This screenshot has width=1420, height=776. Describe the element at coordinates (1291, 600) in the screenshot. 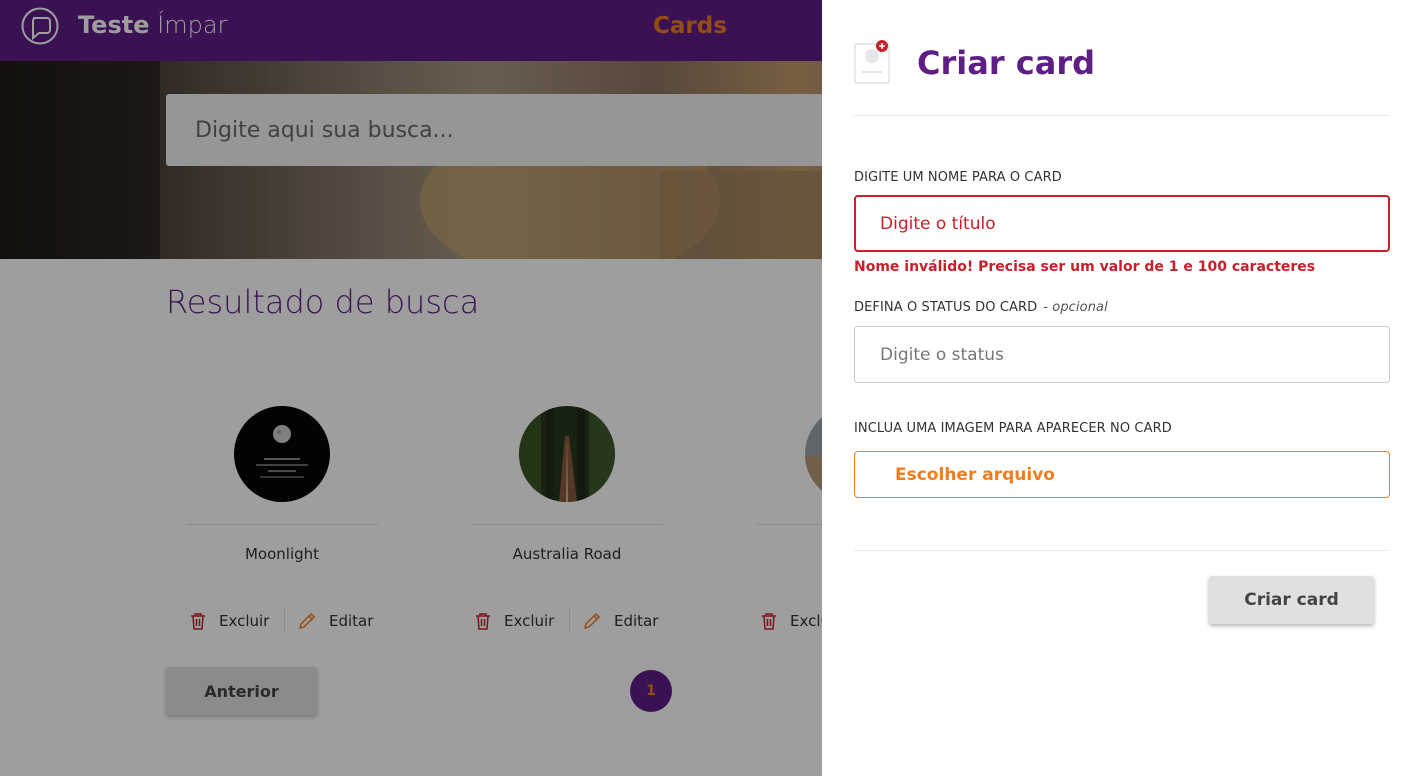

I see `create-card-button: Criar card` at that location.